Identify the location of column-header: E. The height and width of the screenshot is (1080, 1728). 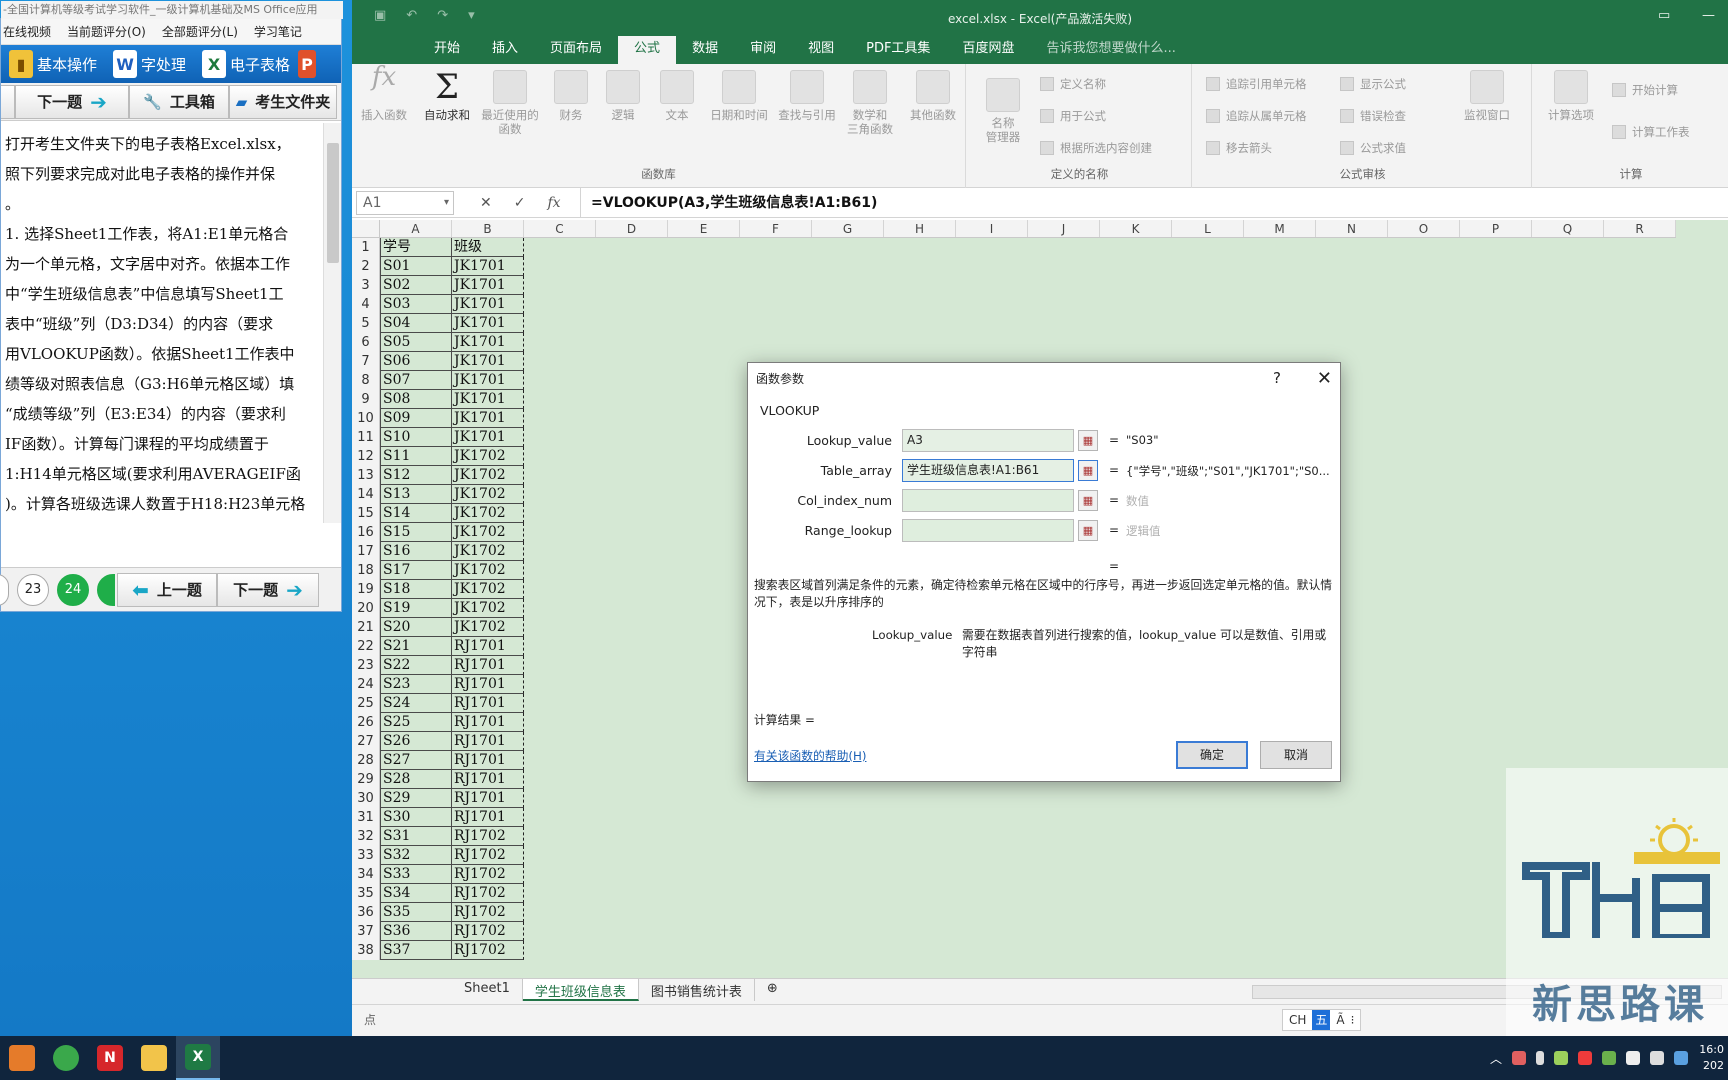
(704, 228).